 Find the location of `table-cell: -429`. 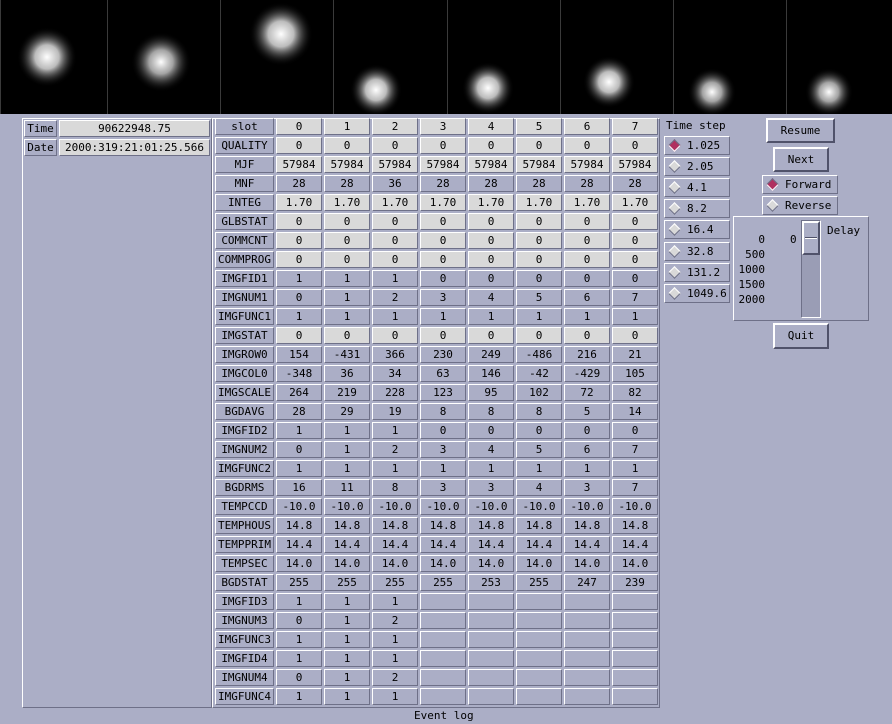

table-cell: -429 is located at coordinates (587, 373).